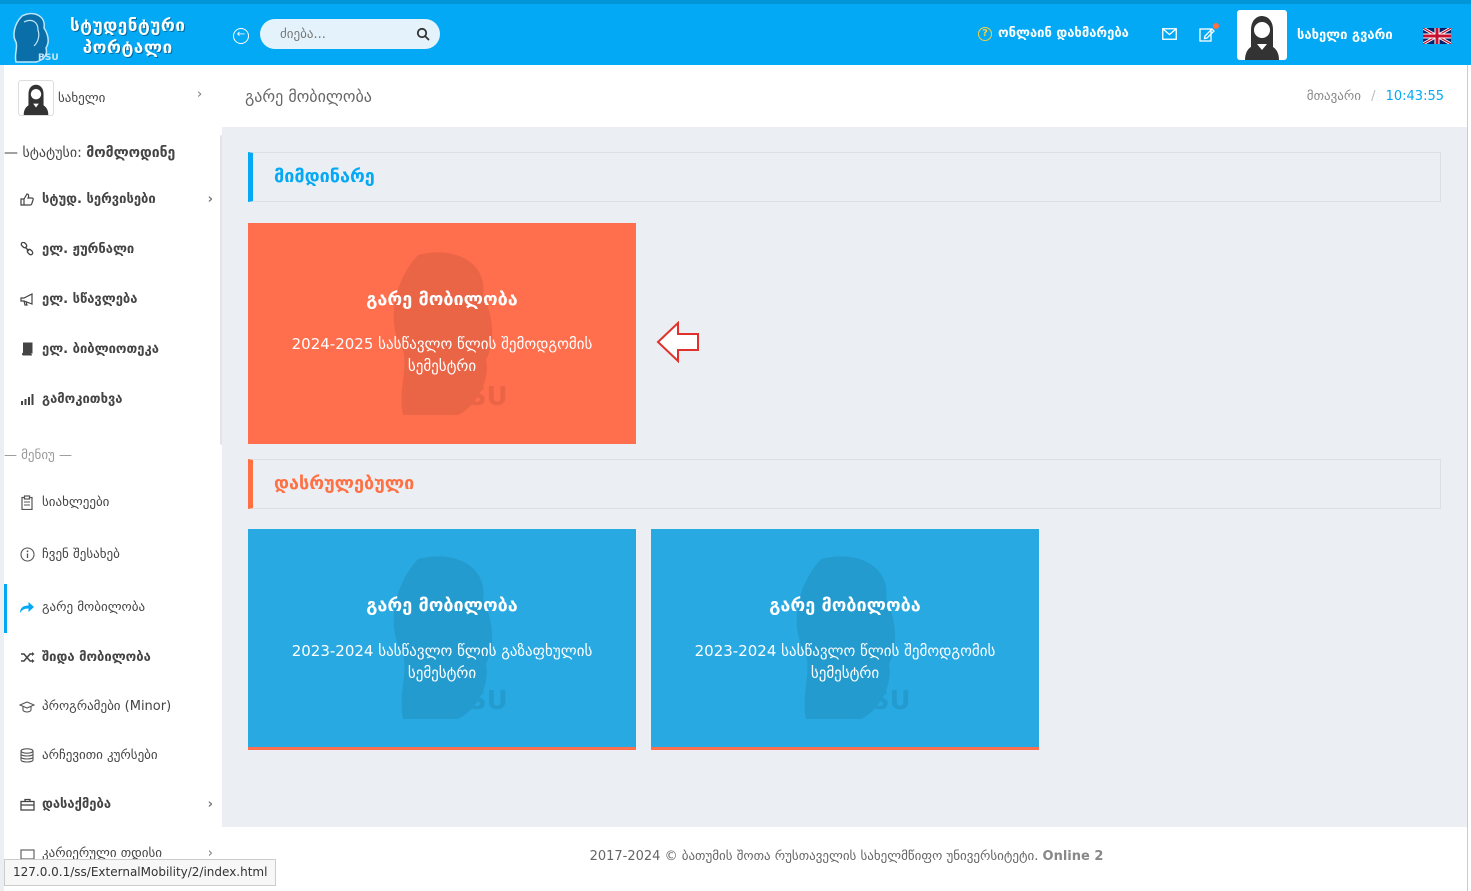 This screenshot has height=891, width=1471. What do you see at coordinates (241, 36) in the screenshot?
I see `sidebar-toggle-icon: ←` at bounding box center [241, 36].